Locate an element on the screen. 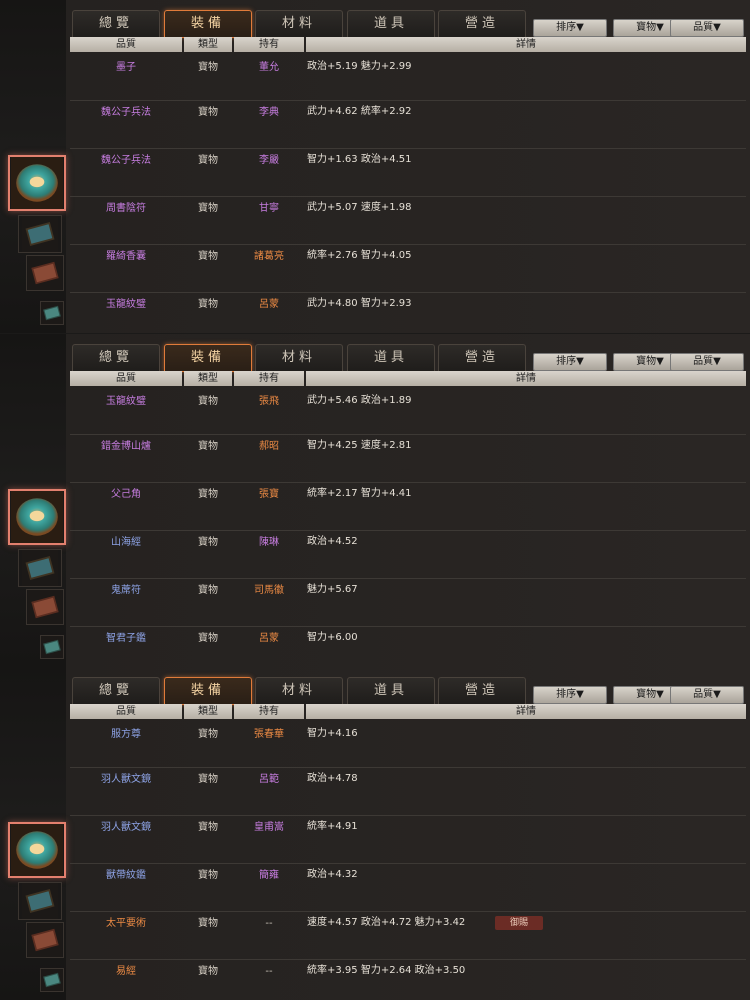 The width and height of the screenshot is (750, 1000). item-name: 父己角 is located at coordinates (126, 494).